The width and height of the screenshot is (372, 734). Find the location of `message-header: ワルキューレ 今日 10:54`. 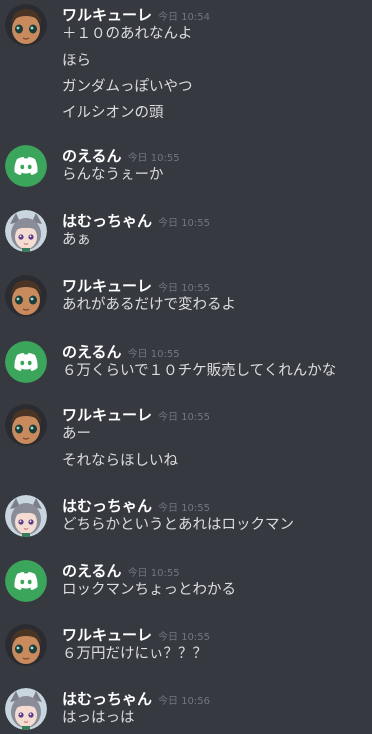

message-header: ワルキューレ 今日 10:54 is located at coordinates (136, 14).